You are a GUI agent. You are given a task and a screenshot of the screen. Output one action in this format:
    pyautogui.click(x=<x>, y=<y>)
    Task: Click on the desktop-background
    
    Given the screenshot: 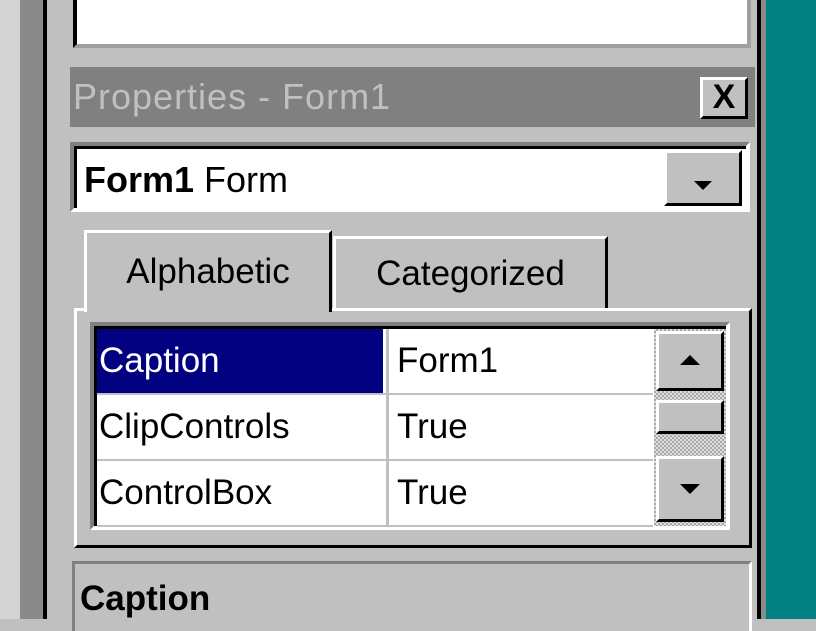 What is the action you would take?
    pyautogui.click(x=791, y=309)
    